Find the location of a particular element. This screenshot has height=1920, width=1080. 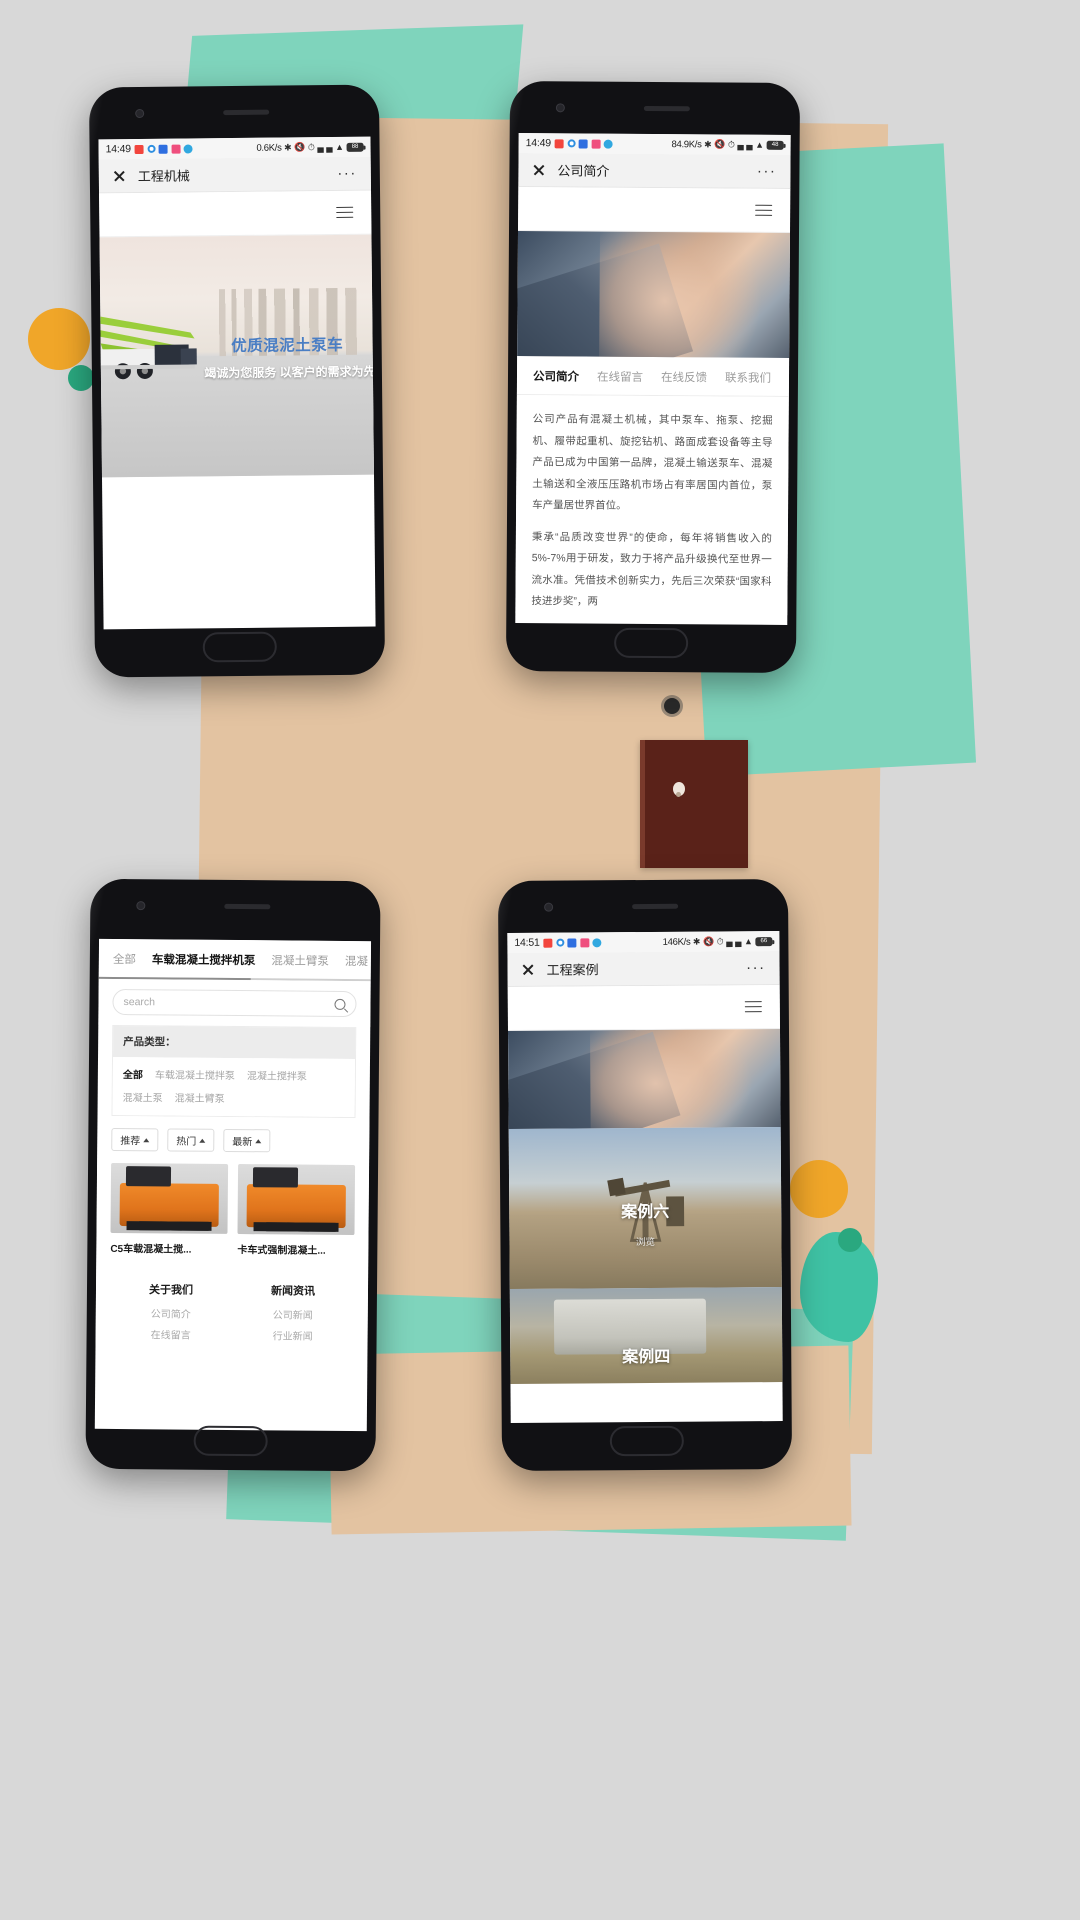

wifi-icon: ▲ is located at coordinates (760, 144).